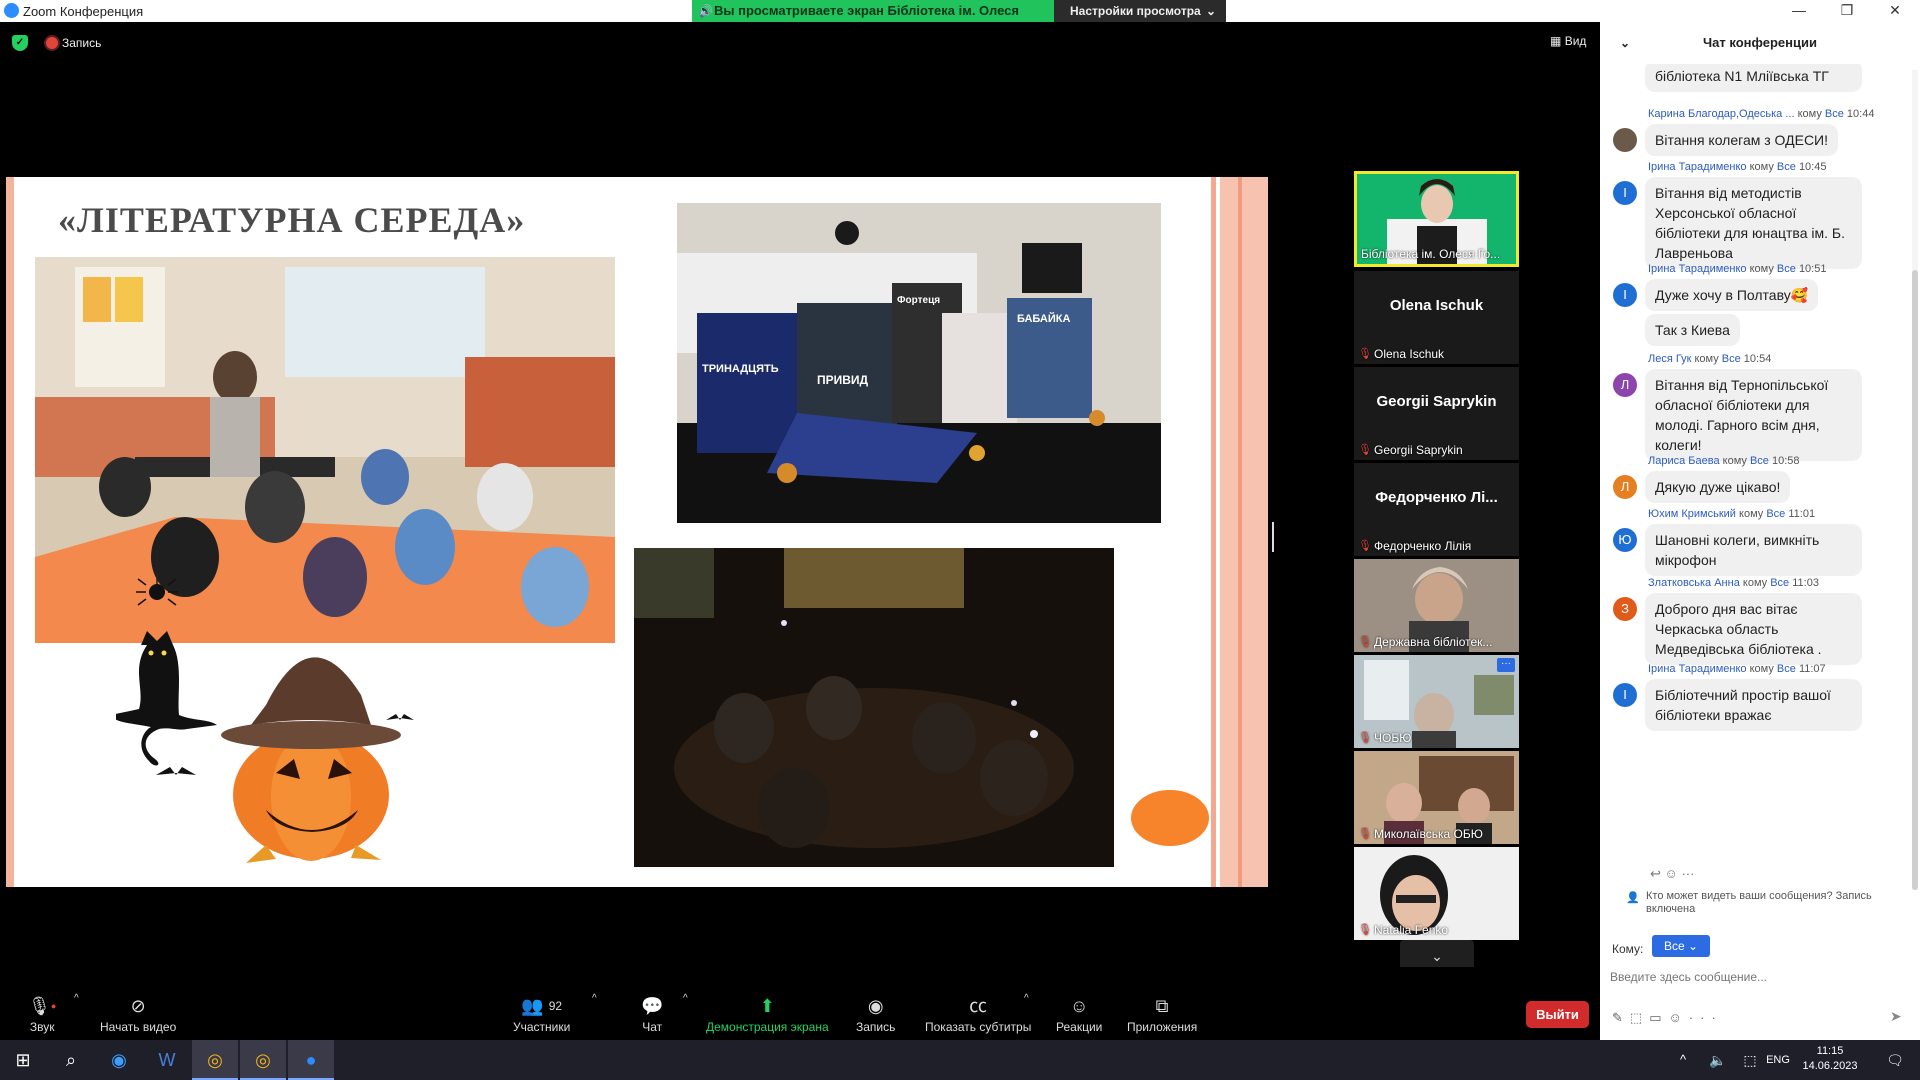  What do you see at coordinates (1785, 461) in the screenshot?
I see `timestamp: 10:58` at bounding box center [1785, 461].